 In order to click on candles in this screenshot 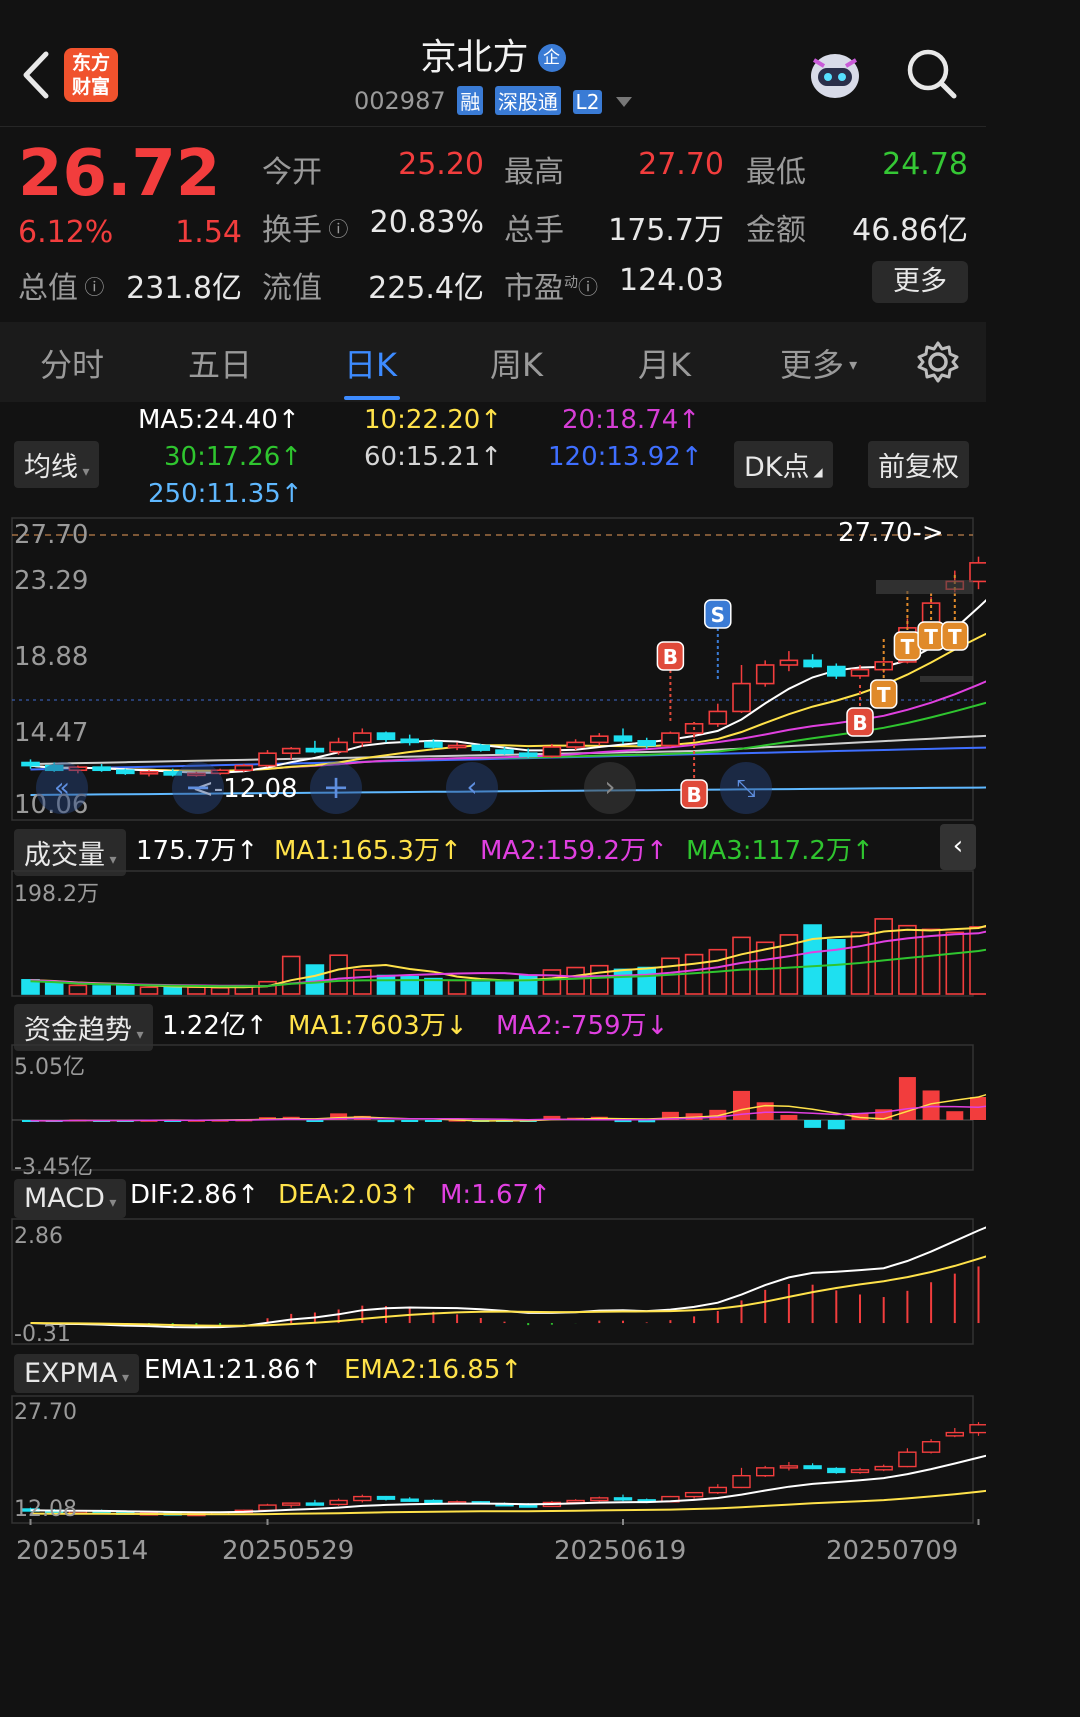, I will do `click(503, 666)`.